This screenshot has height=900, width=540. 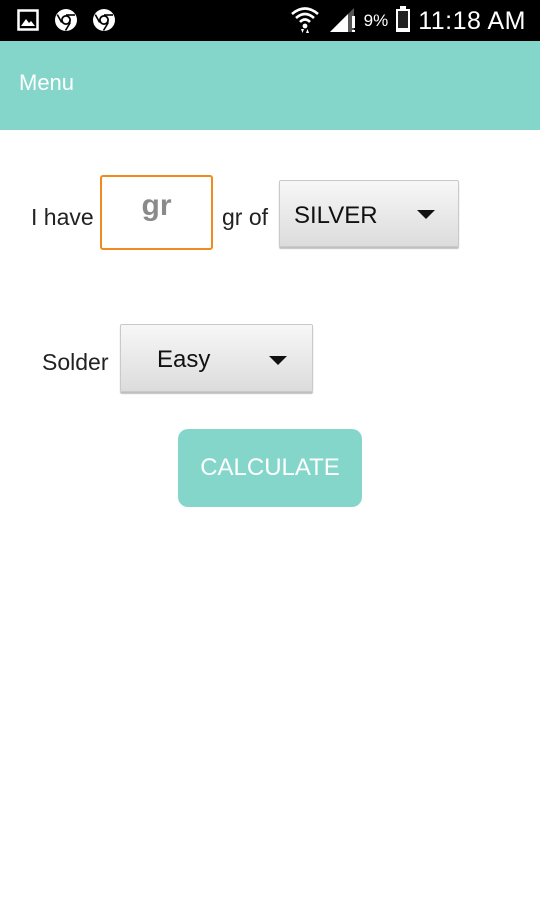 I want to click on metal-spinner: SILVER, so click(x=369, y=213).